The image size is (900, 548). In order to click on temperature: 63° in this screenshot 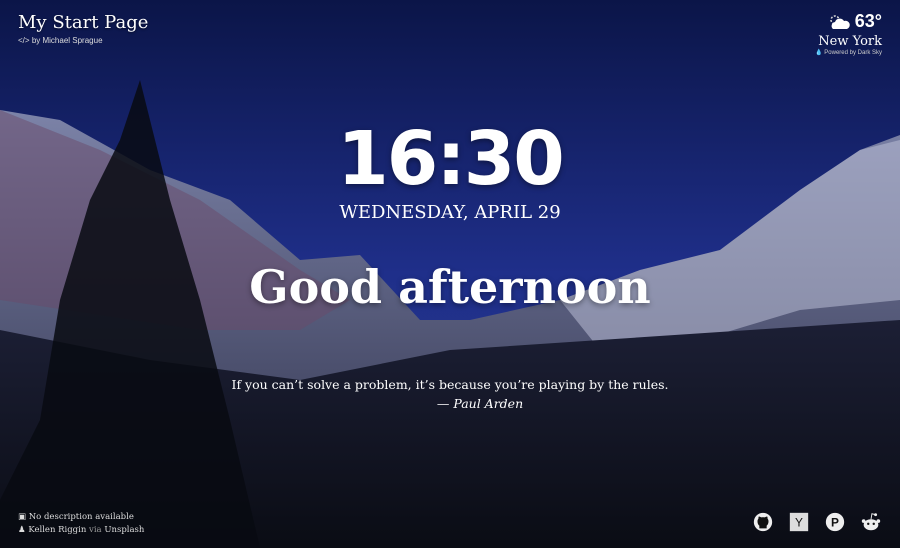, I will do `click(868, 21)`.